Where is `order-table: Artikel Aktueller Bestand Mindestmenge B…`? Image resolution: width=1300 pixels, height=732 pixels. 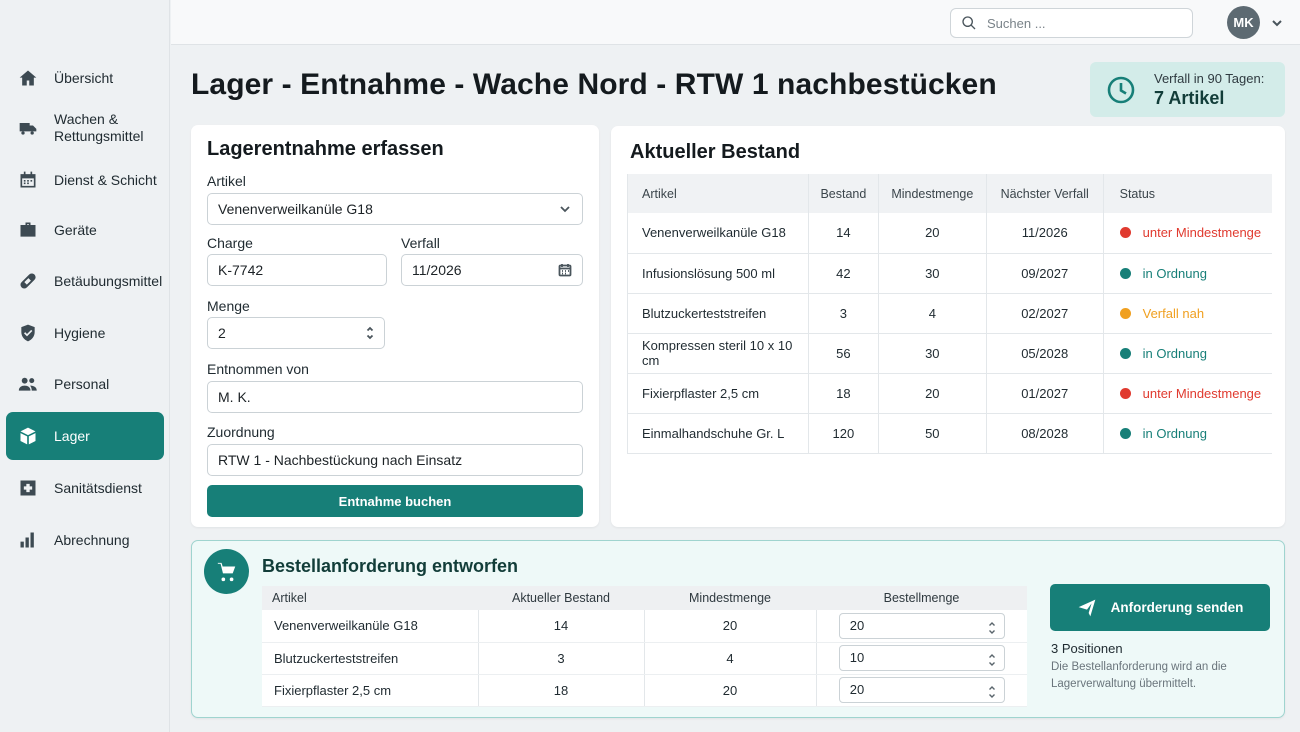
order-table: Artikel Aktueller Bestand Mindestmenge B… is located at coordinates (644, 646).